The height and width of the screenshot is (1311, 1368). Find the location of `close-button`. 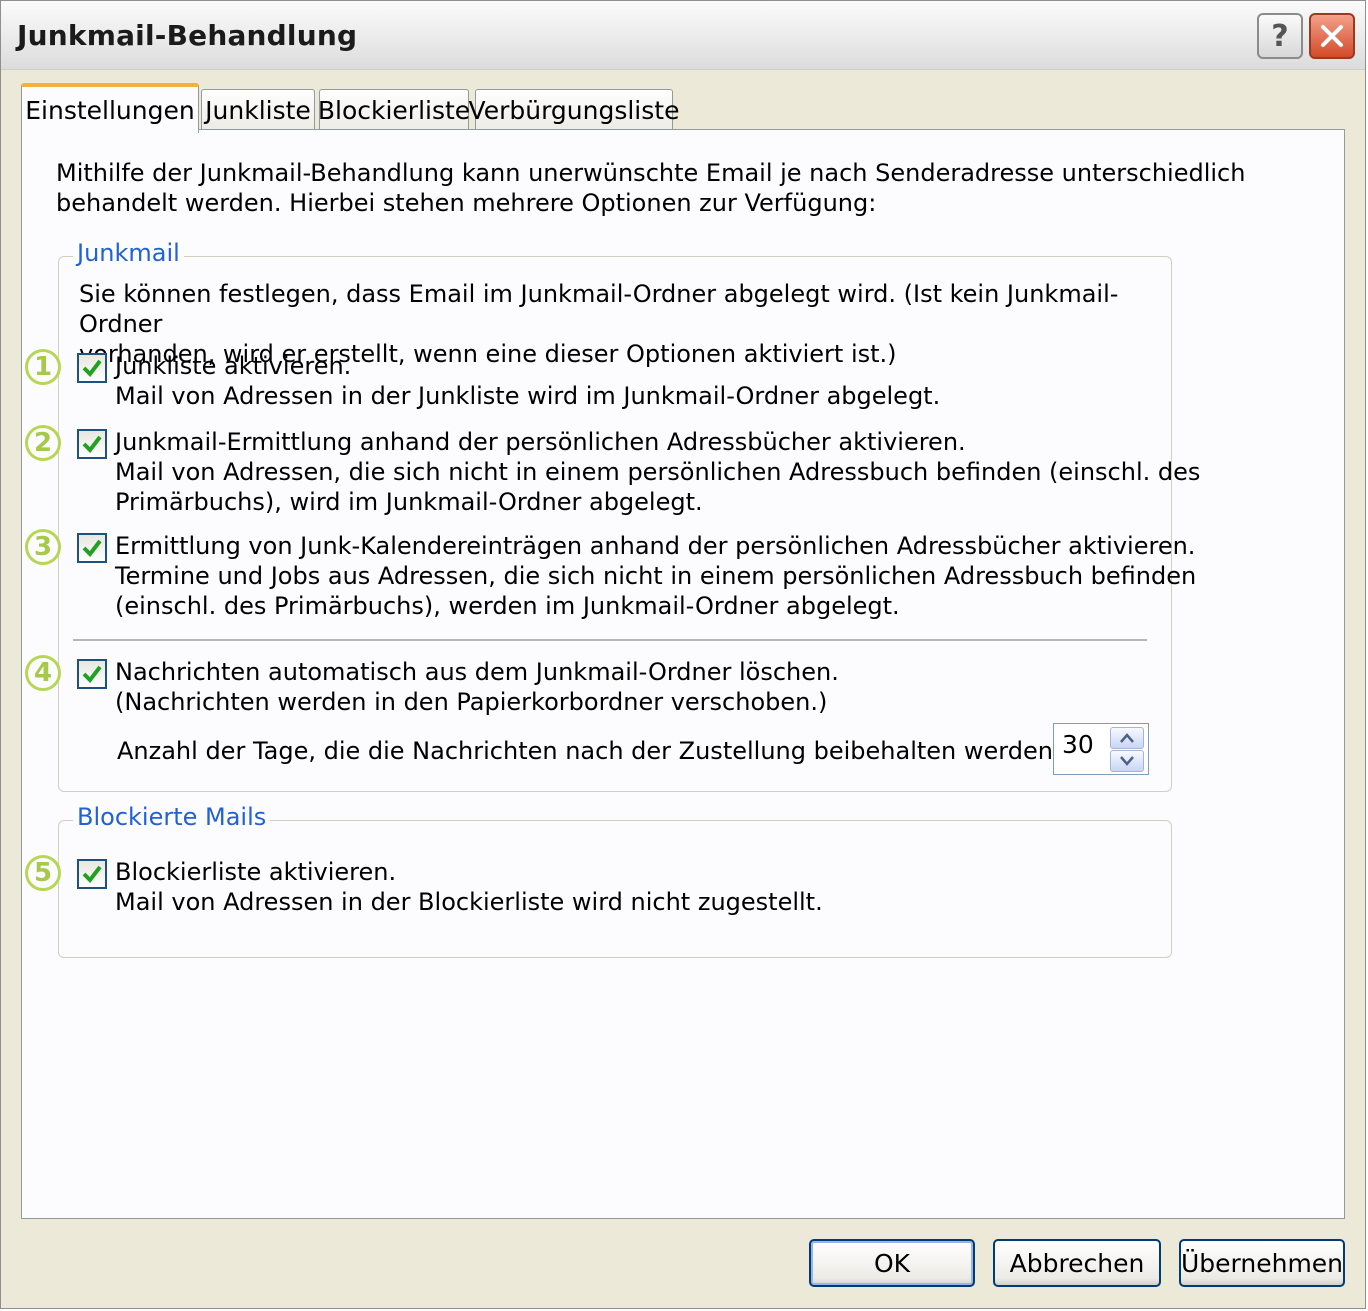

close-button is located at coordinates (1332, 36).